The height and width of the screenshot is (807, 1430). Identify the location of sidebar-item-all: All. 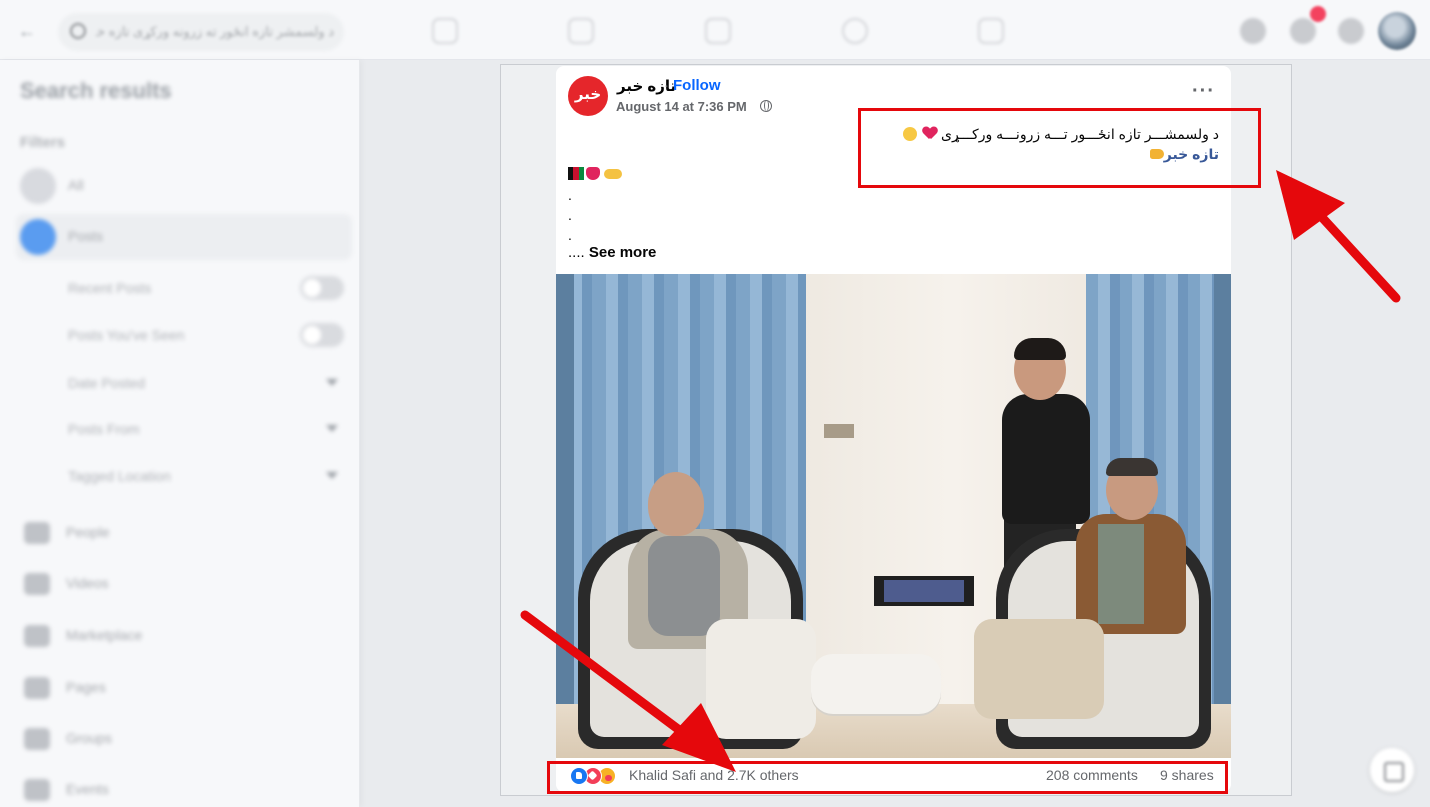
(184, 186).